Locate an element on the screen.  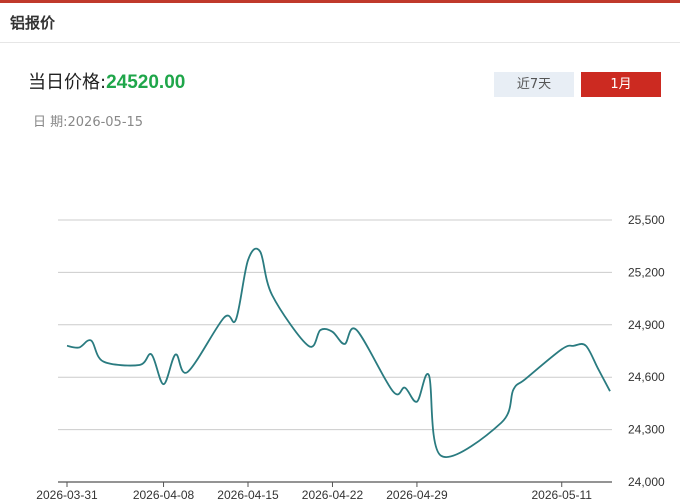
y-tick-label: 24,900 is located at coordinates (646, 325).